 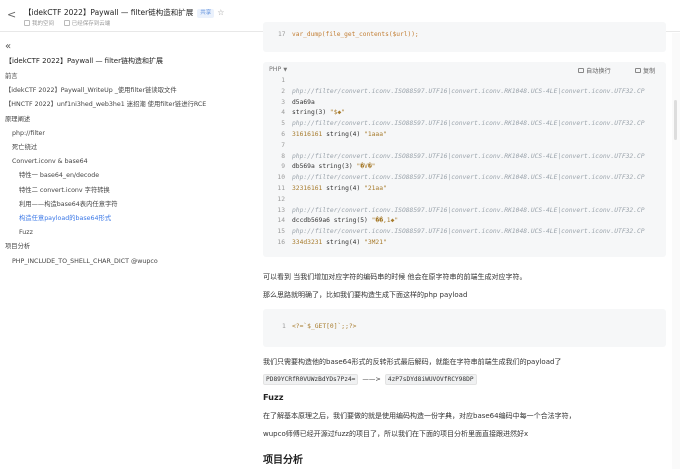 What do you see at coordinates (332, 221) in the screenshot?
I see `code-token: dccdb569a6 string(5)` at bounding box center [332, 221].